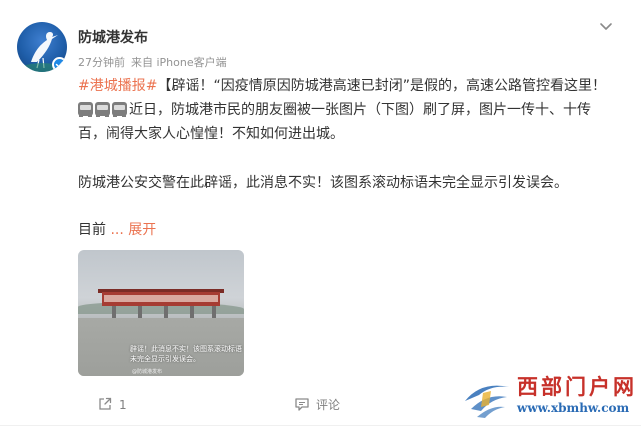 The height and width of the screenshot is (426, 641). What do you see at coordinates (117, 86) in the screenshot?
I see `topic-tag-link: #港城播报#` at bounding box center [117, 86].